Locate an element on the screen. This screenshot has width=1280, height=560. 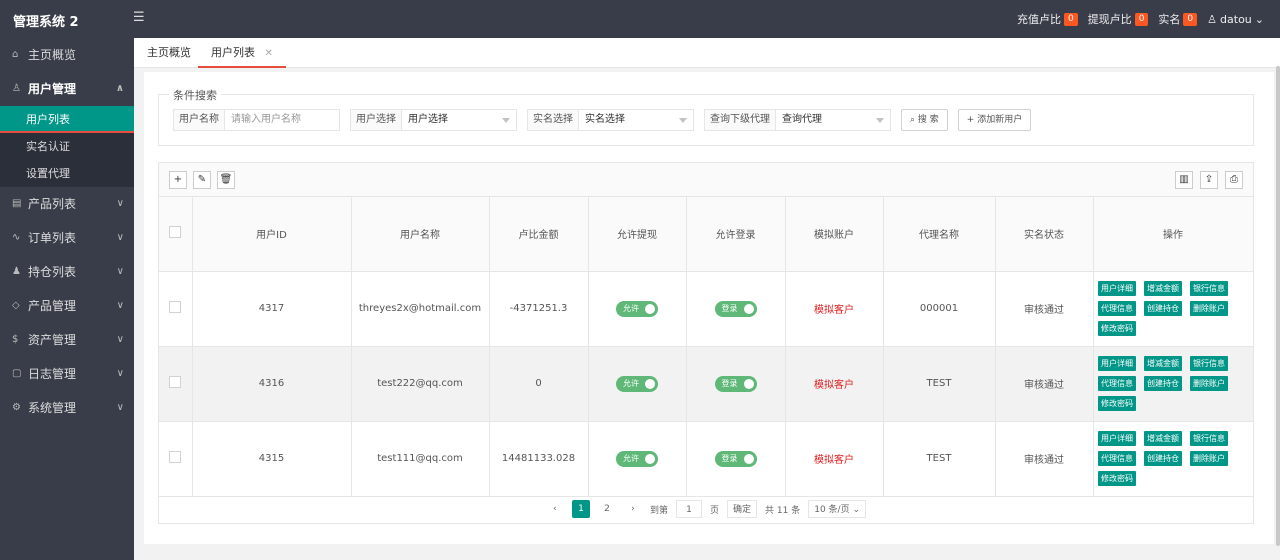
cell-user-id: 4317 is located at coordinates (272, 309).